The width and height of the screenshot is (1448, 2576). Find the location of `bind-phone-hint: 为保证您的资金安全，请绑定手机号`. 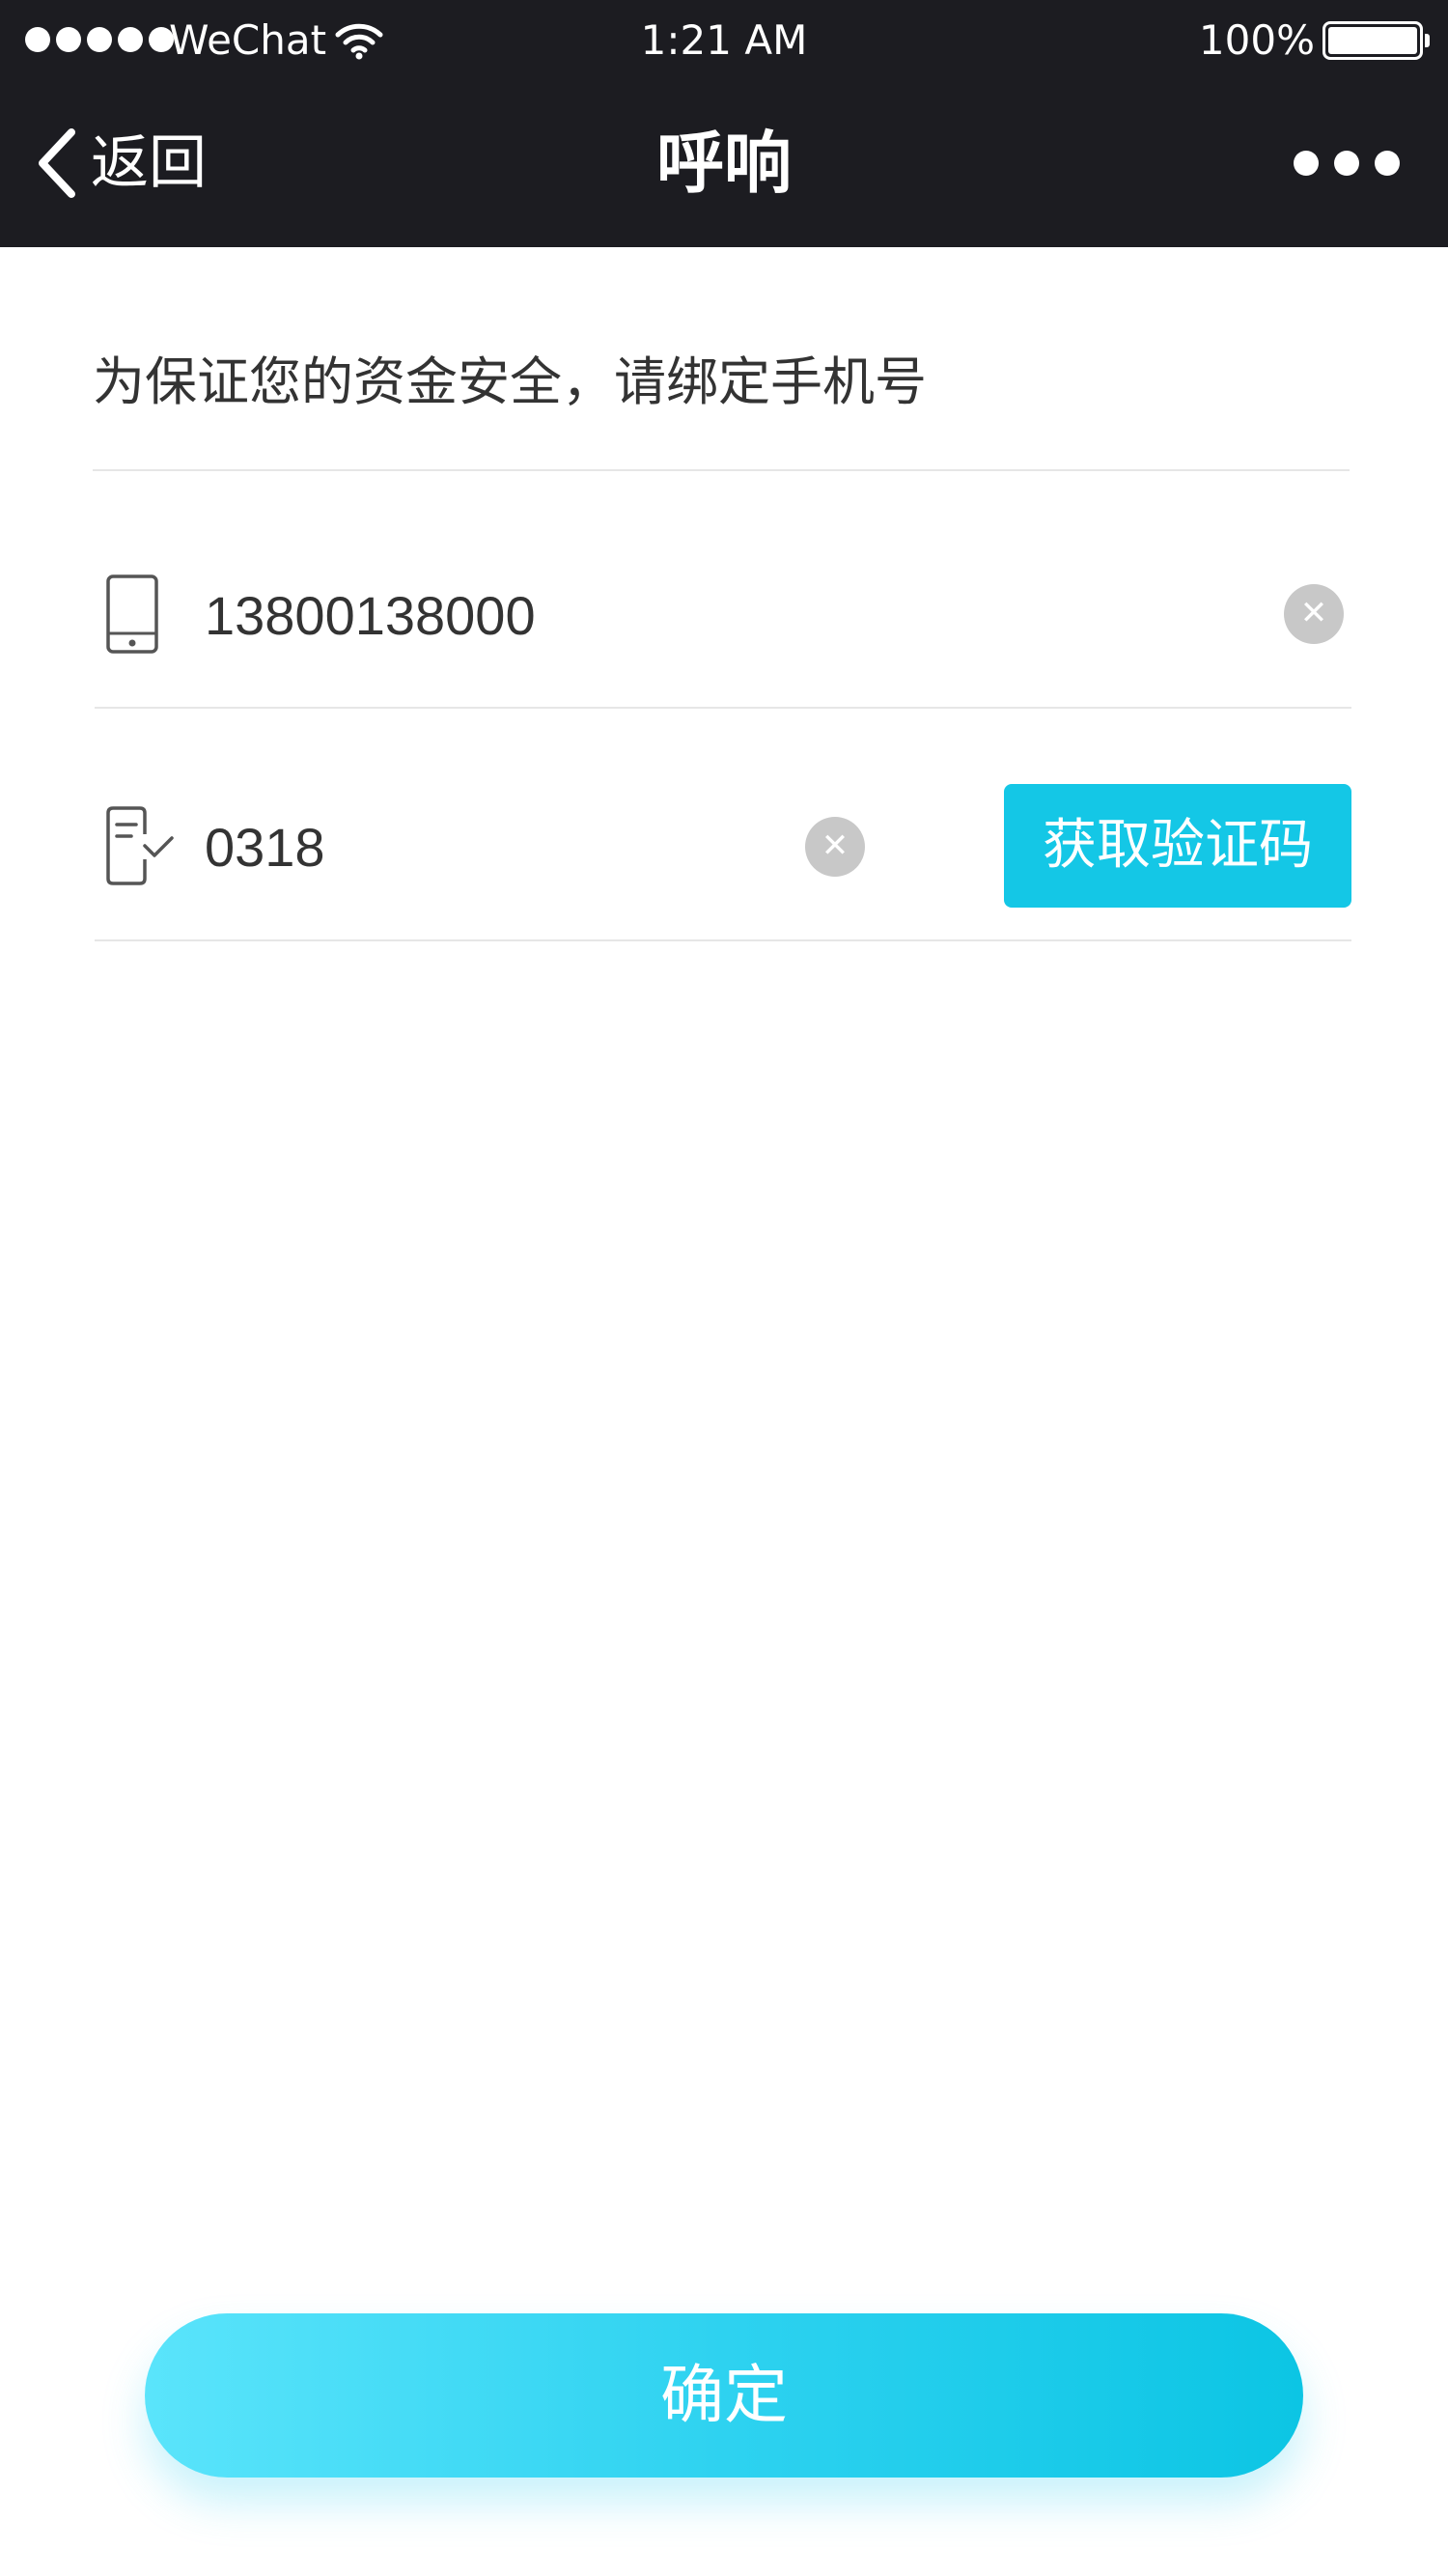

bind-phone-hint: 为保证您的资金安全，请绑定手机号 is located at coordinates (510, 382).